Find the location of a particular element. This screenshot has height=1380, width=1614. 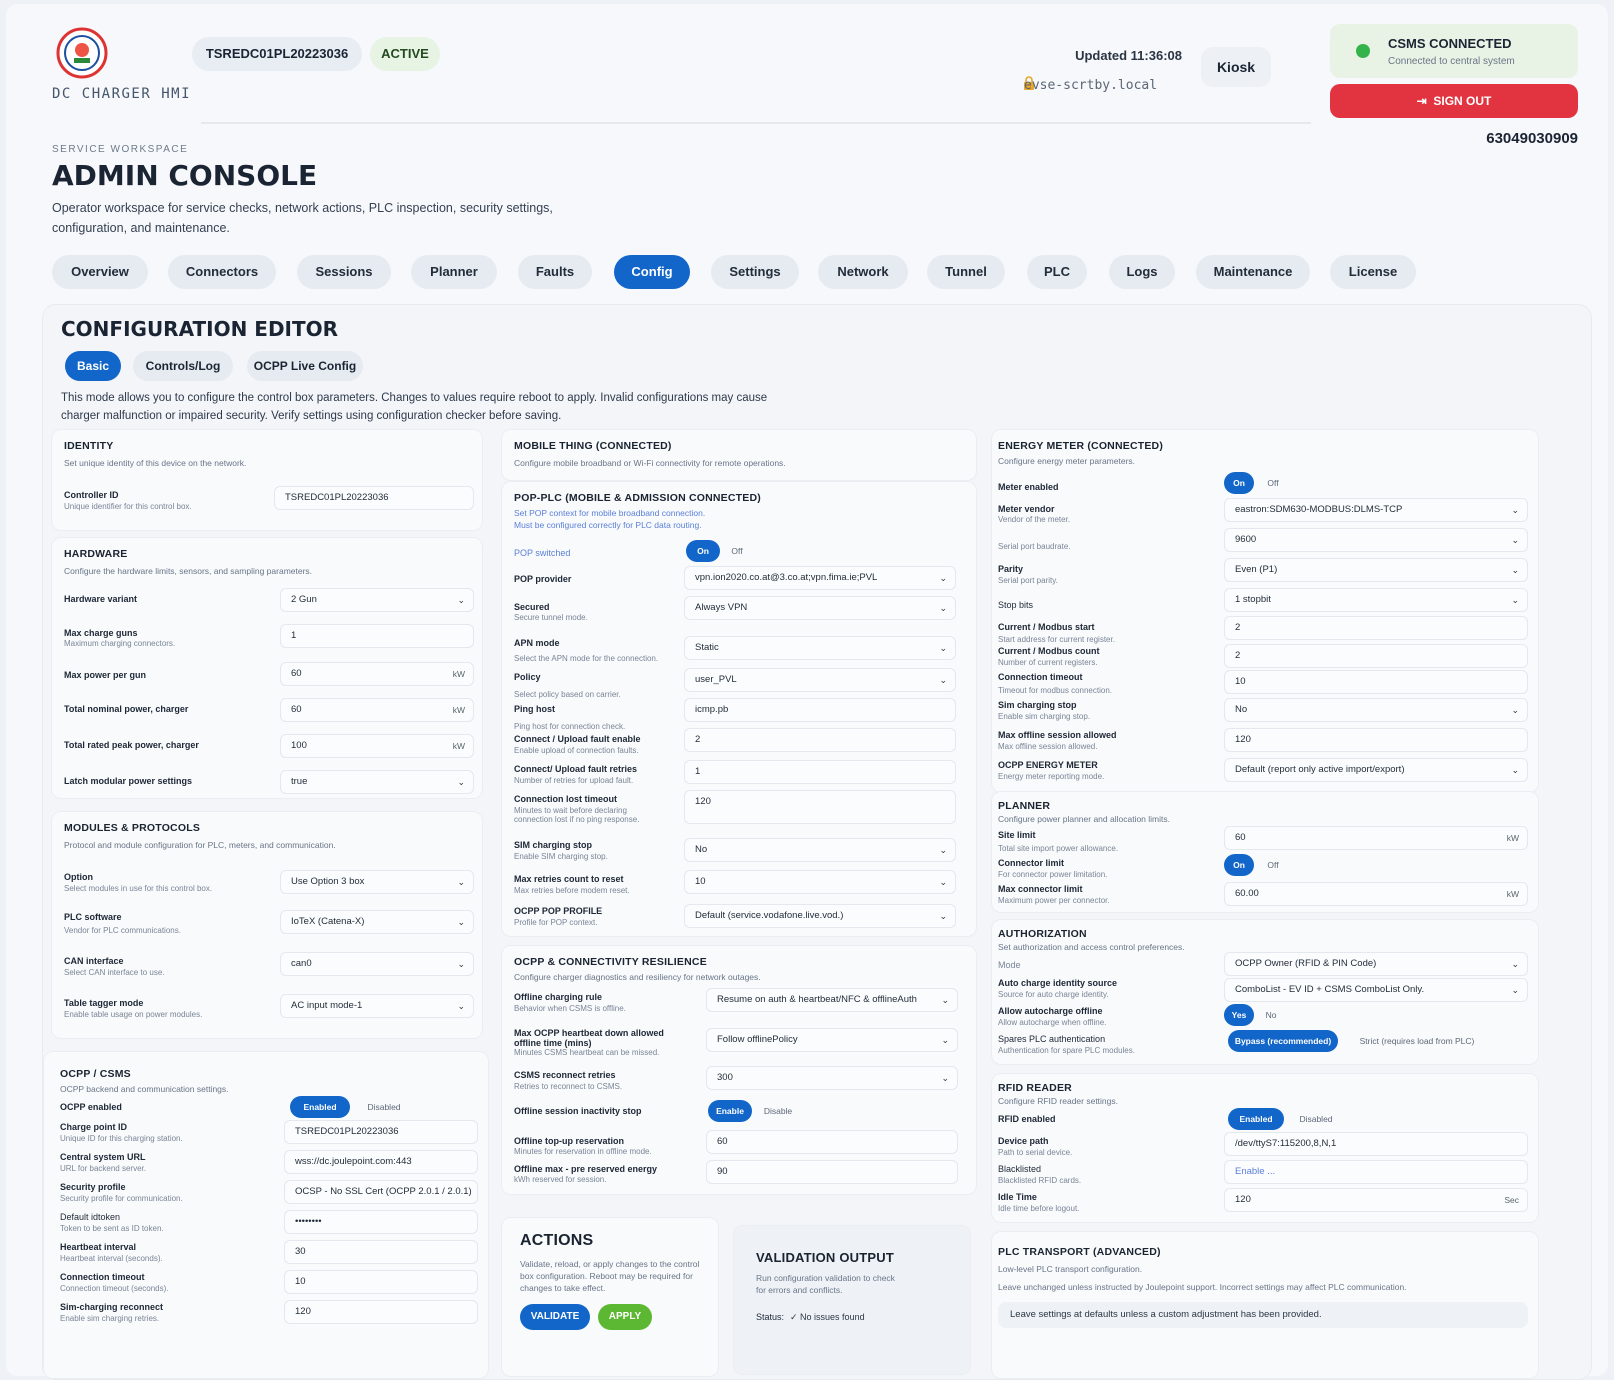

connection-timeout-input: 10 is located at coordinates (381, 1282).